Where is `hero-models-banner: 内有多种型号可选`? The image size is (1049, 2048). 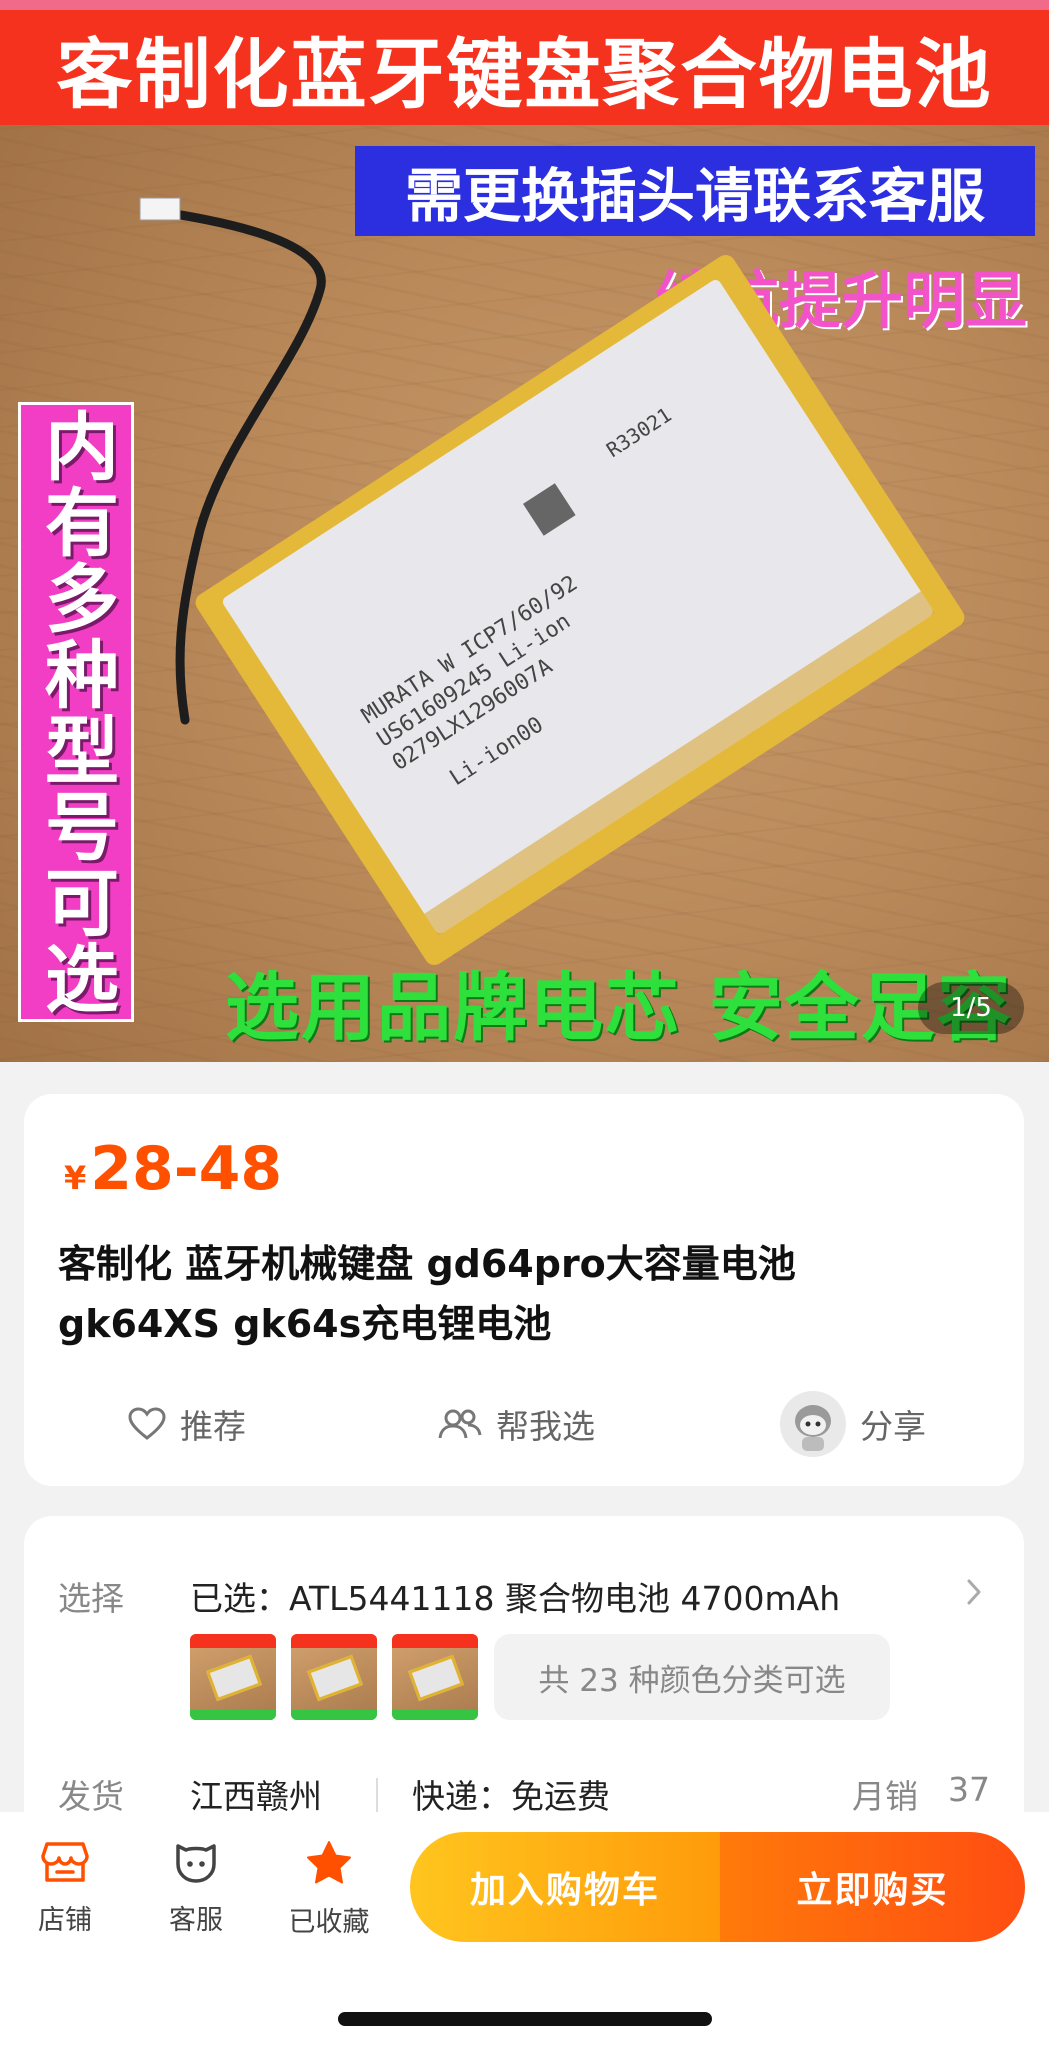 hero-models-banner: 内有多种型号可选 is located at coordinates (76, 712).